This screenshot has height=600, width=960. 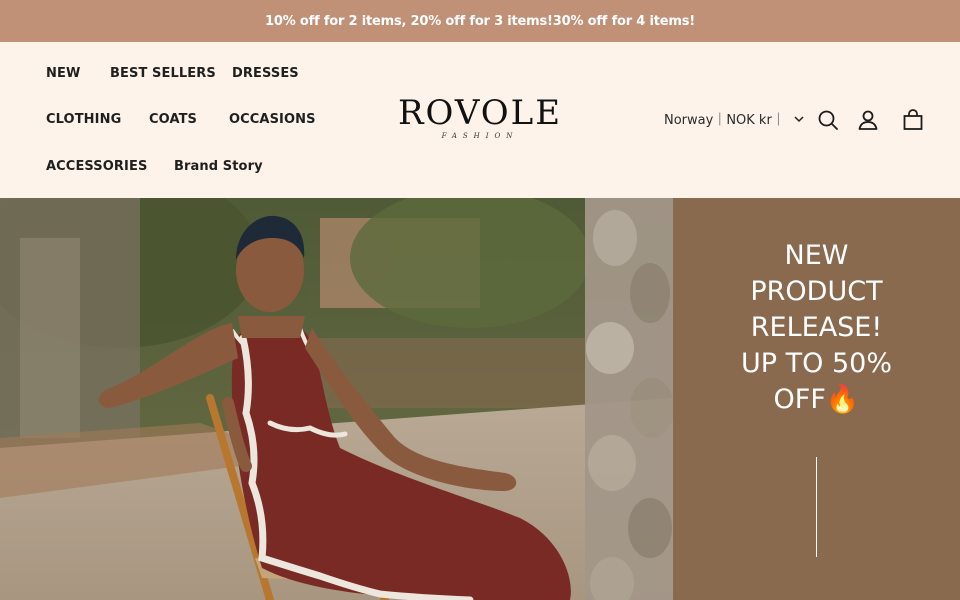 I want to click on locale-label: Norway｜NOK kr｜, so click(x=724, y=120).